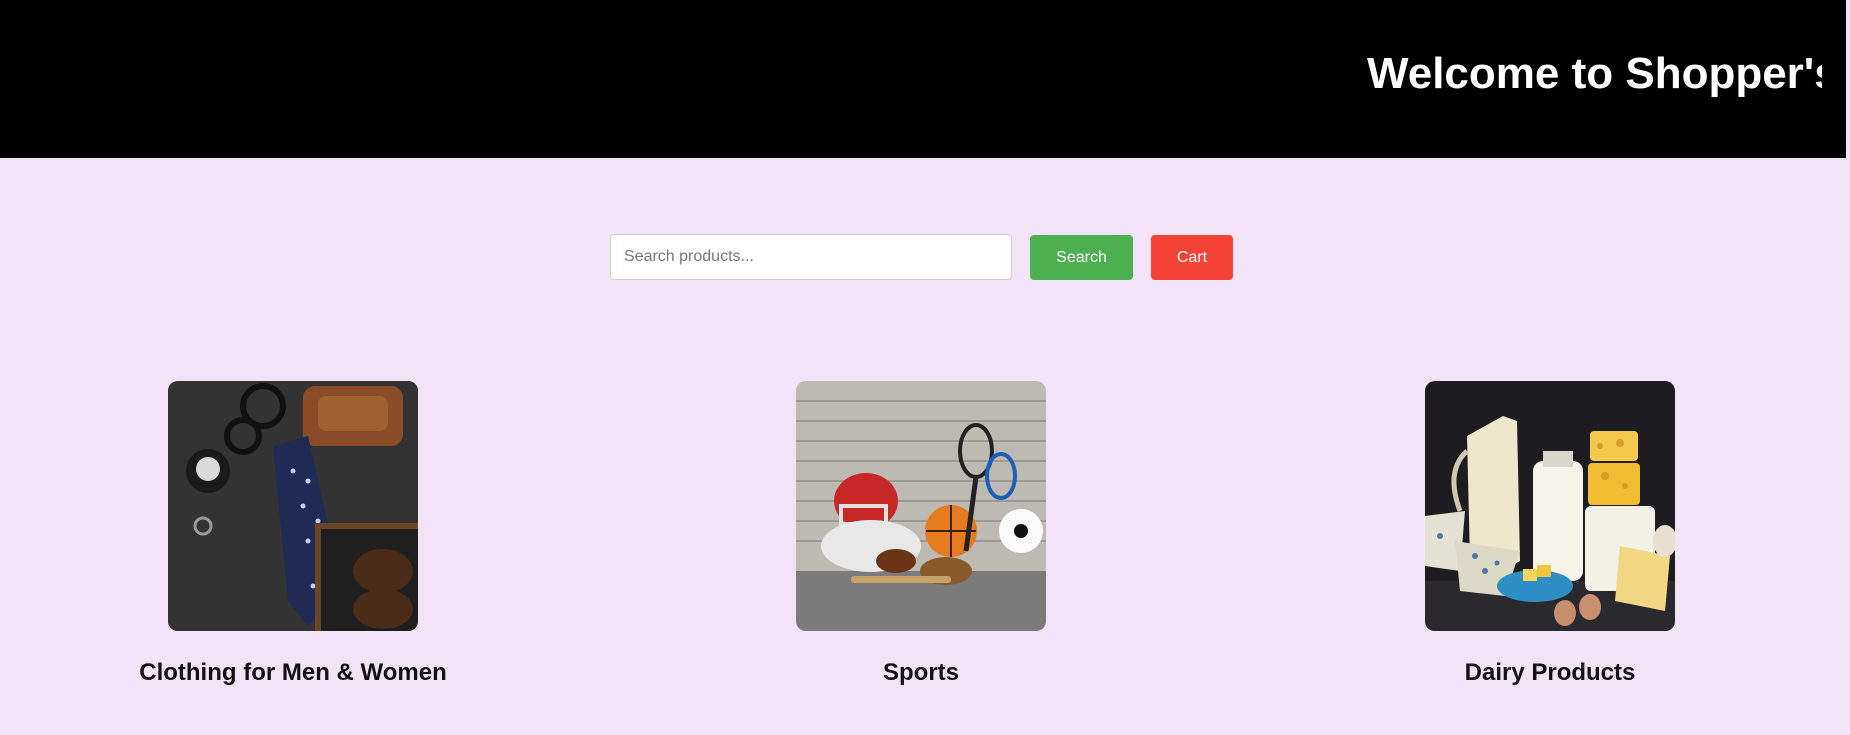 Image resolution: width=1850 pixels, height=735 pixels. What do you see at coordinates (1550, 506) in the screenshot?
I see `dairy-products-image` at bounding box center [1550, 506].